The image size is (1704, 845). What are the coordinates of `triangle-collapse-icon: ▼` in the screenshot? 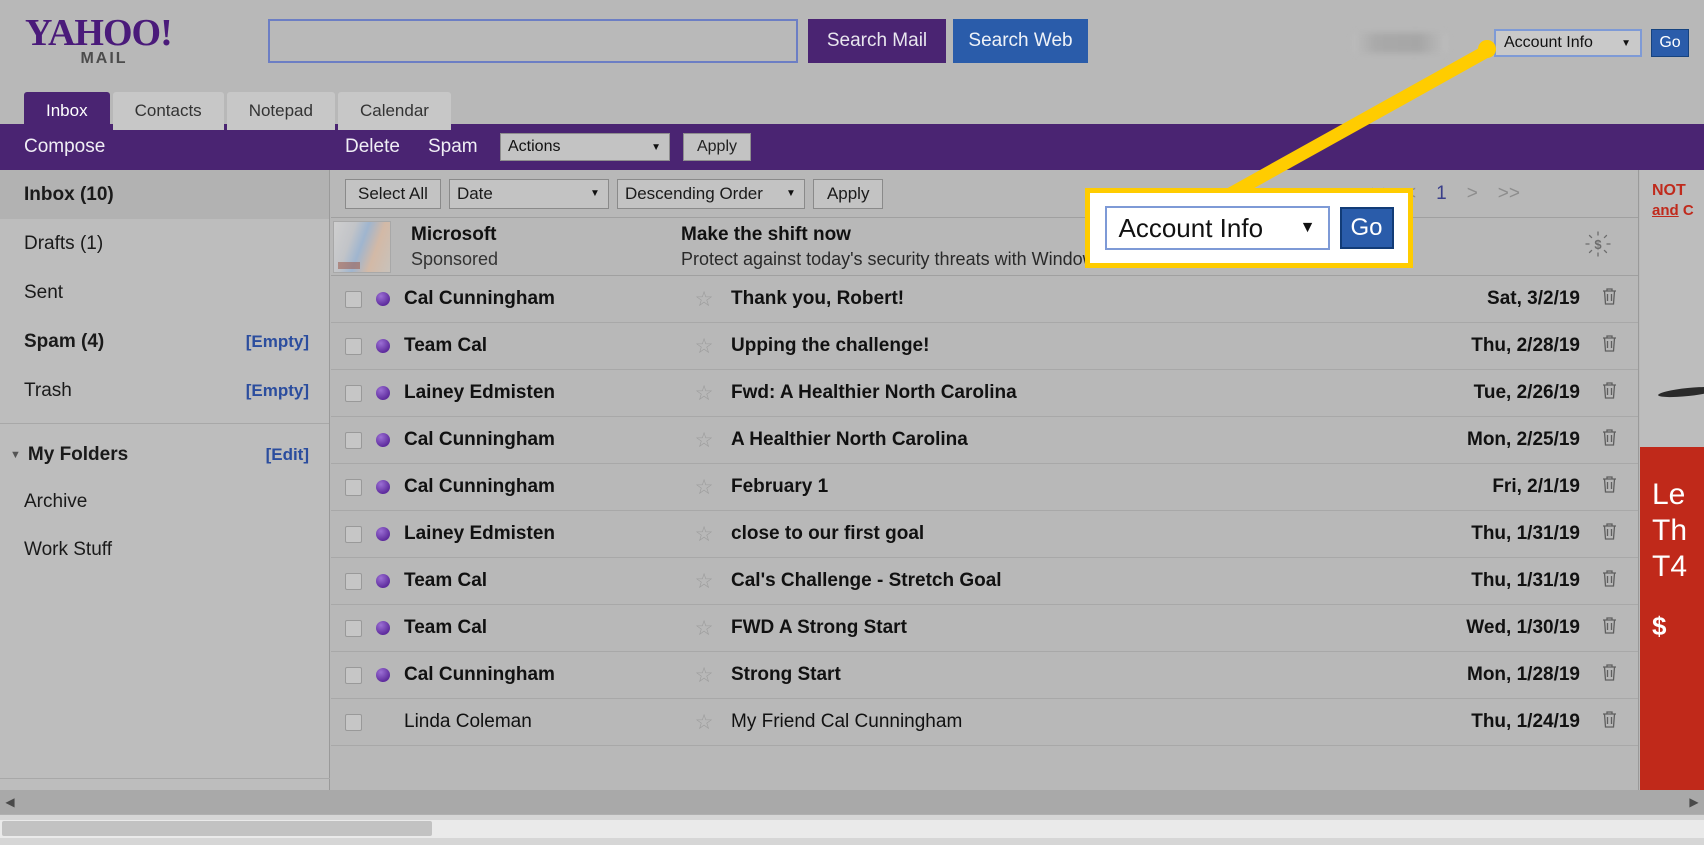 It's located at (15, 455).